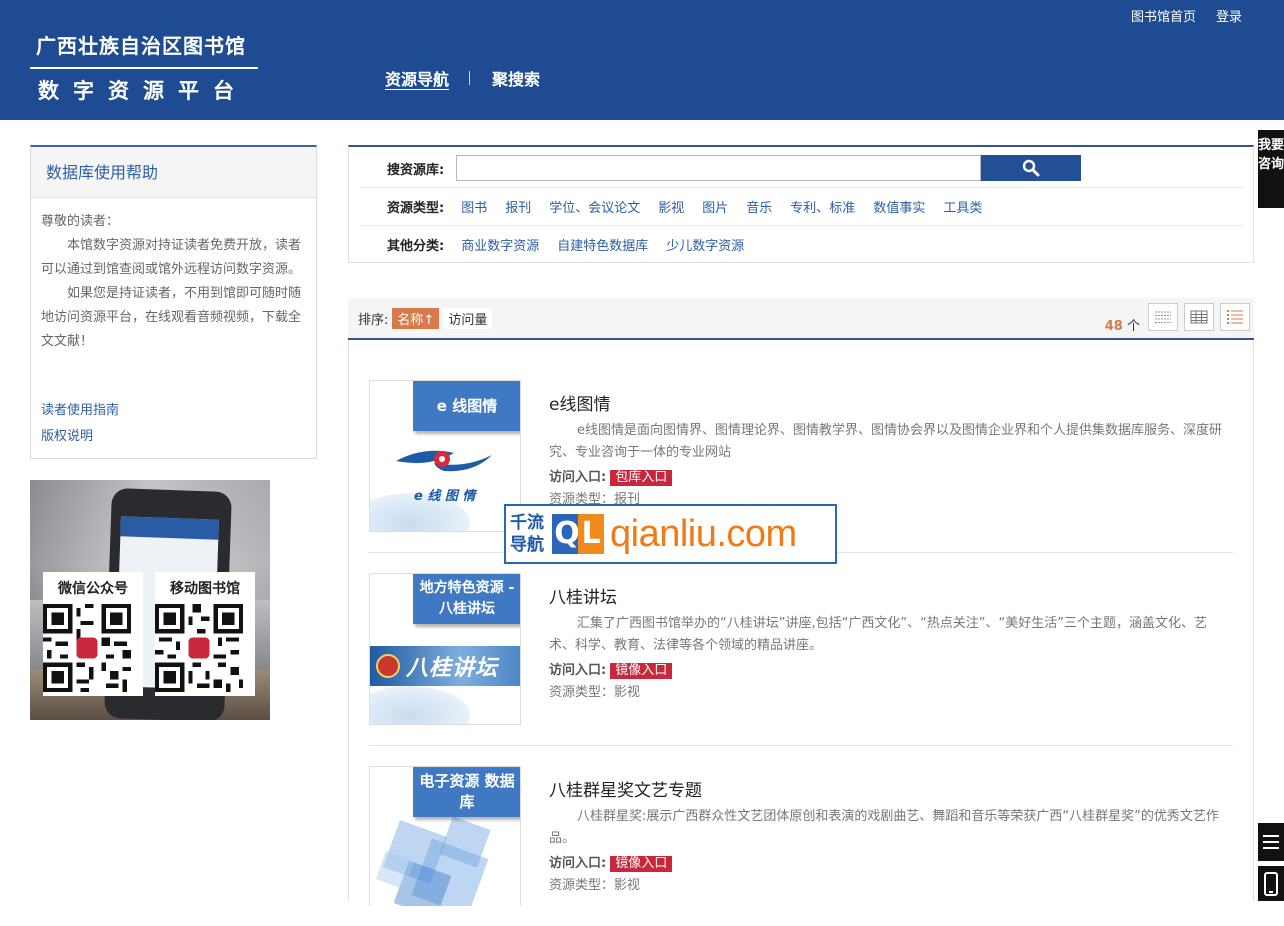 This screenshot has height=926, width=1284. Describe the element at coordinates (705, 244) in the screenshot. I see `filter-category-link: 少儿数字资源` at that location.